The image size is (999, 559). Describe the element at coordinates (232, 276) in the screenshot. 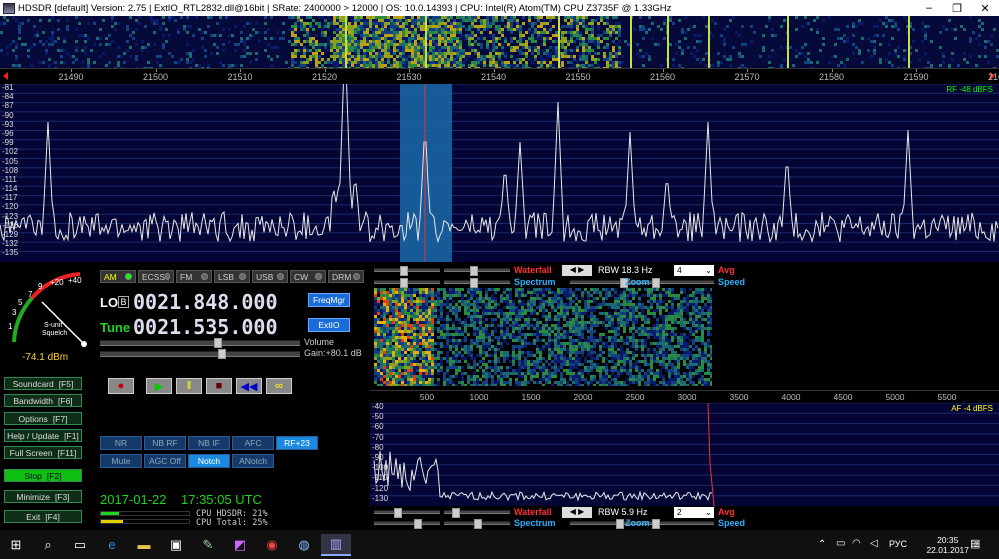

I see `mode-button-lsb: LSB` at that location.